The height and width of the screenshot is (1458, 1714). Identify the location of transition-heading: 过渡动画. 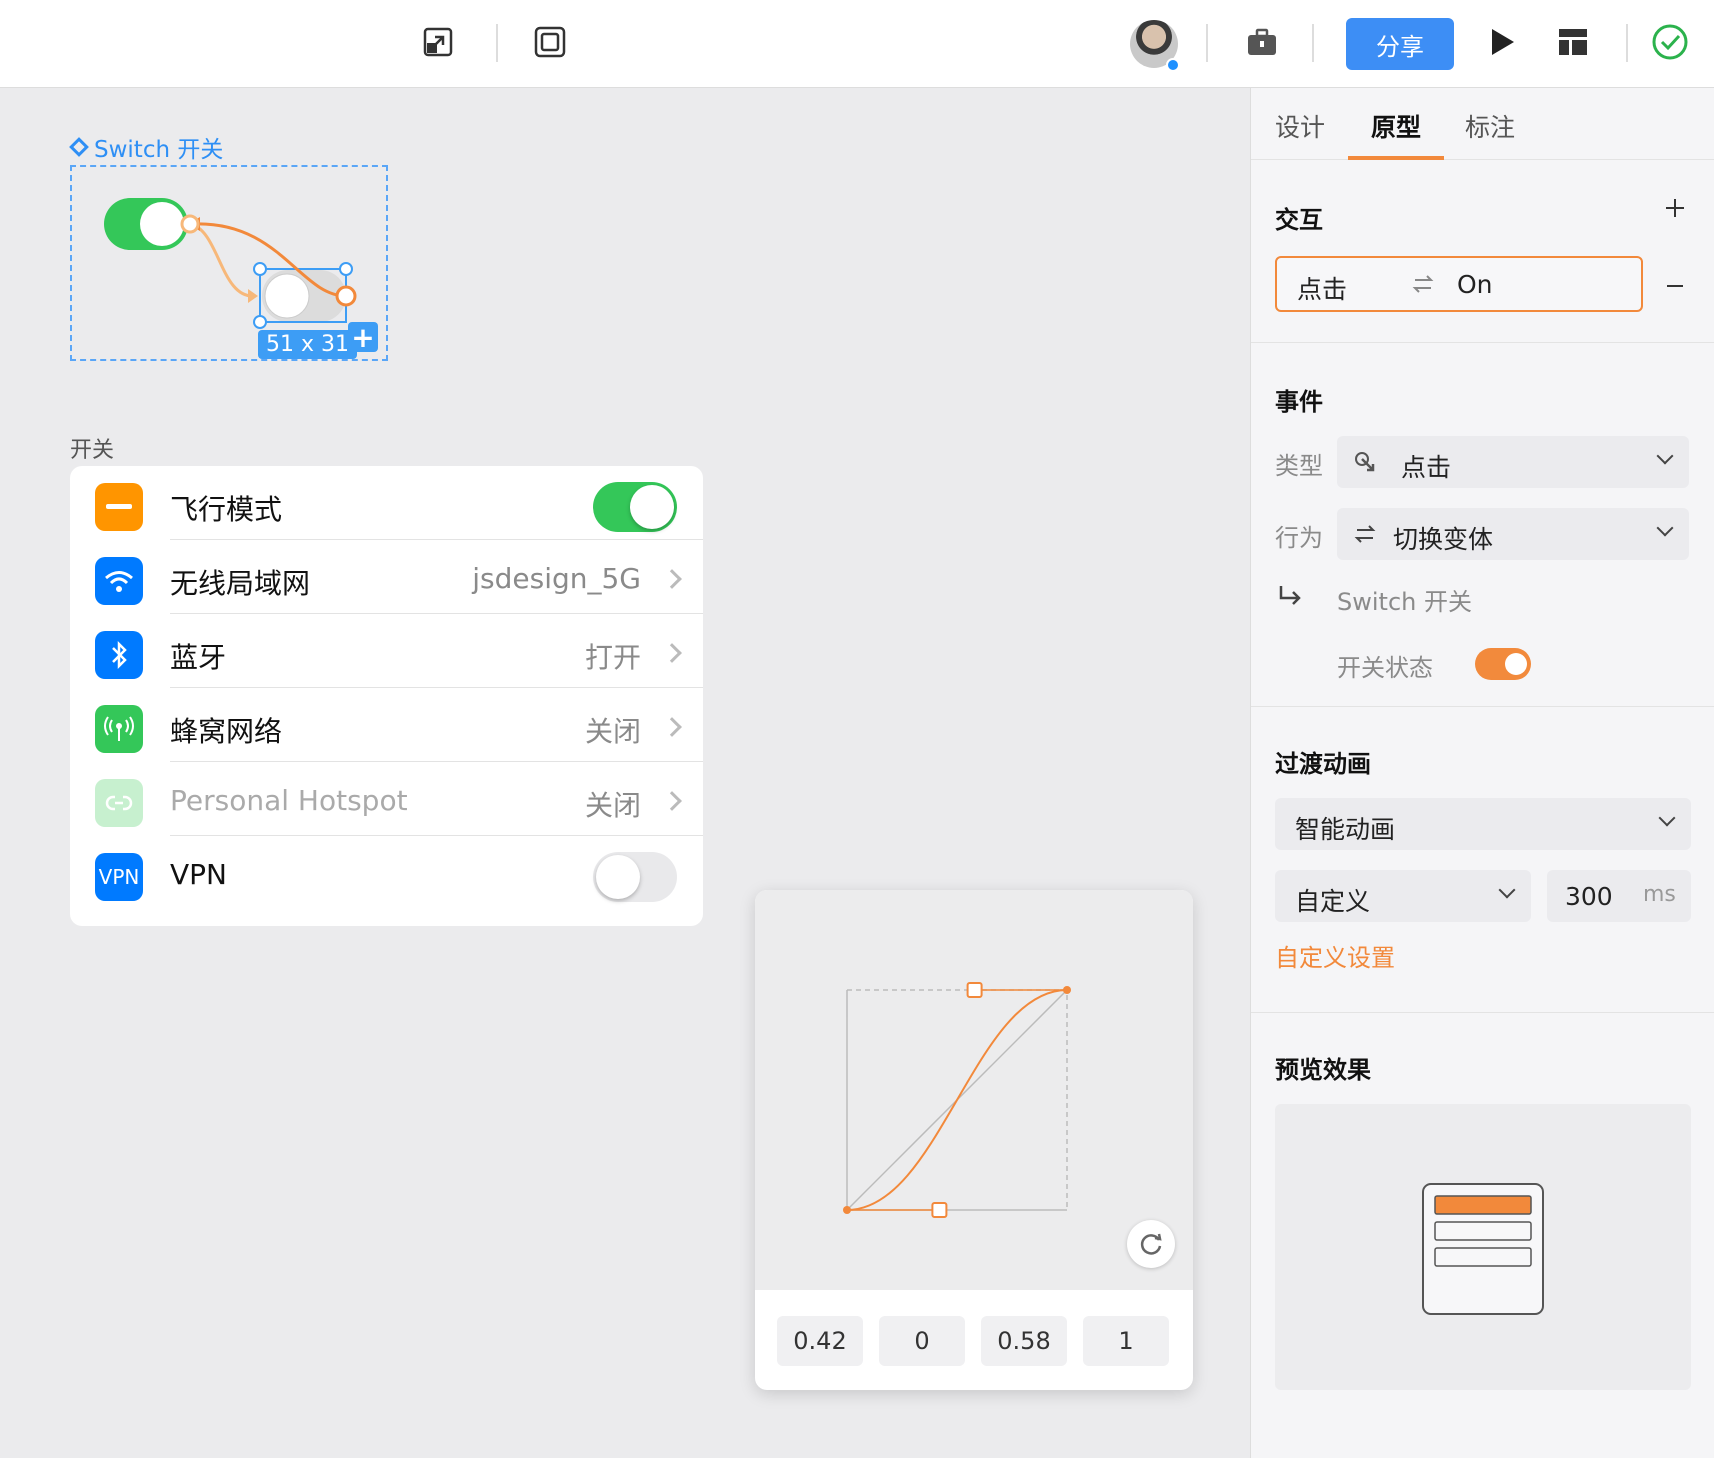
(1323, 764).